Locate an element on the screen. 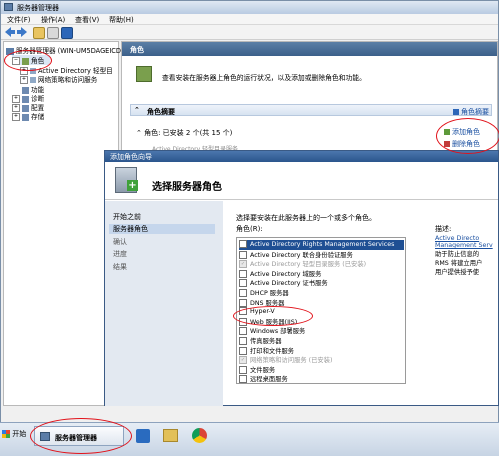 This screenshot has height=456, width=499. role-item: ✓ Active Directory 轻型目录服务 (已安装) is located at coordinates (321, 264).